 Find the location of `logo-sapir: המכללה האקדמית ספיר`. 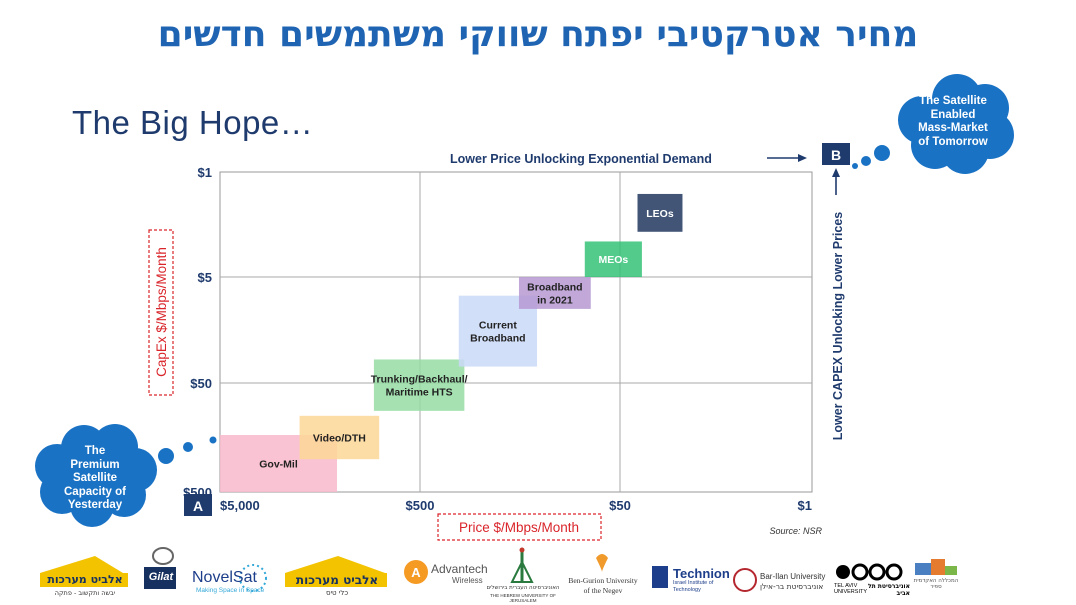

logo-sapir: המכללה האקדמית ספיר is located at coordinates (936, 584).